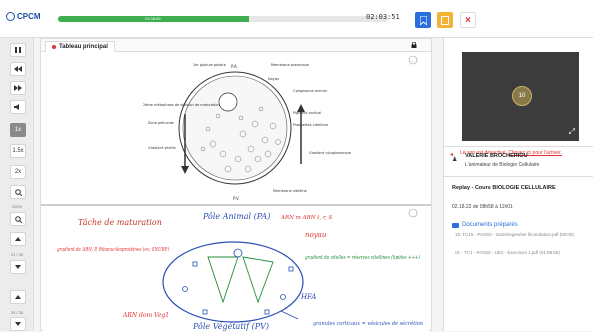 The image size is (593, 332). I want to click on logo-icon, so click(10, 16).